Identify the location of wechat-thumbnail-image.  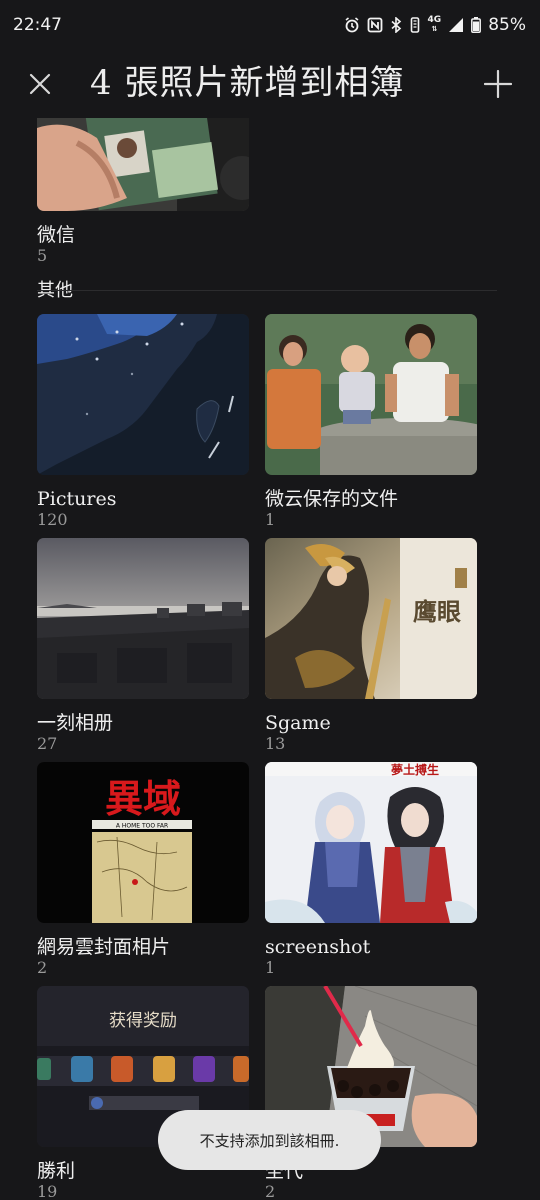
(143, 164).